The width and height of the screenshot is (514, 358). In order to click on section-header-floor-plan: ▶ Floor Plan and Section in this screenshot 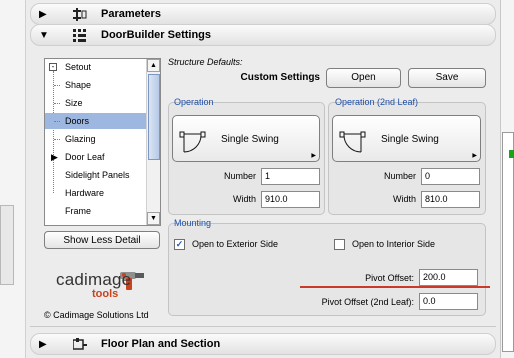, I will do `click(263, 344)`.